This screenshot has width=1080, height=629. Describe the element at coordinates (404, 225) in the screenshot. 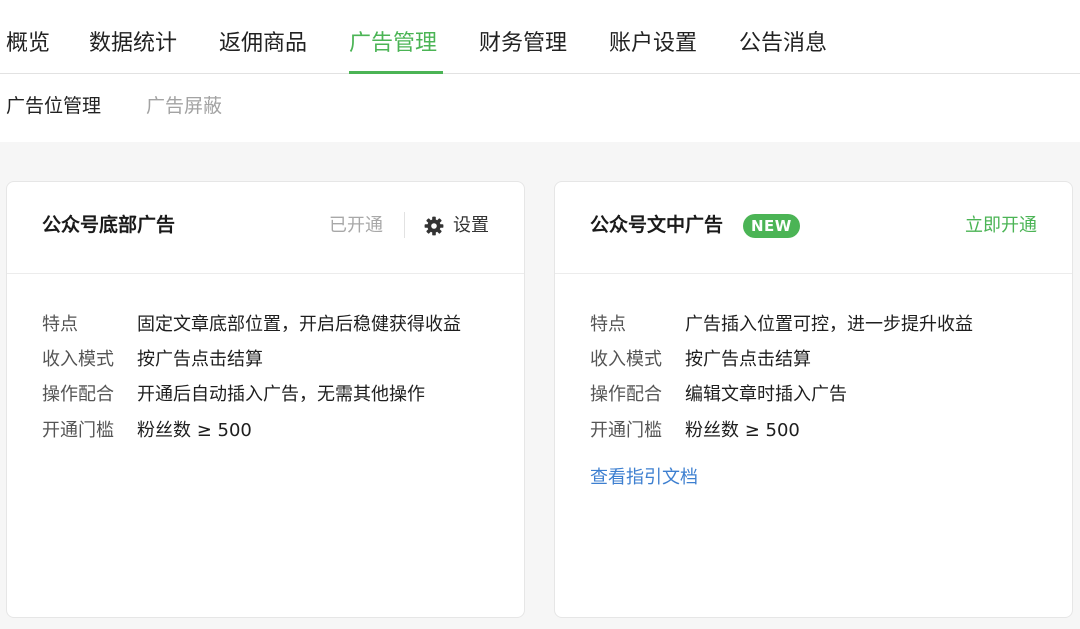

I see `header-divider` at that location.